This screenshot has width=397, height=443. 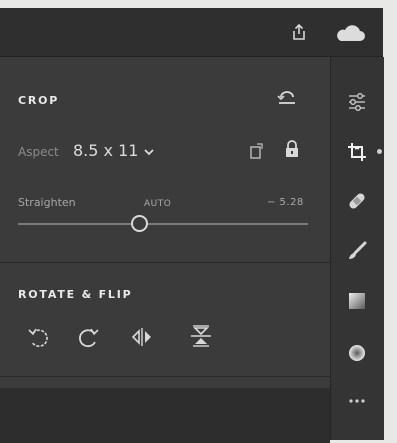 What do you see at coordinates (39, 100) in the screenshot?
I see `crop-section-title: CROP` at bounding box center [39, 100].